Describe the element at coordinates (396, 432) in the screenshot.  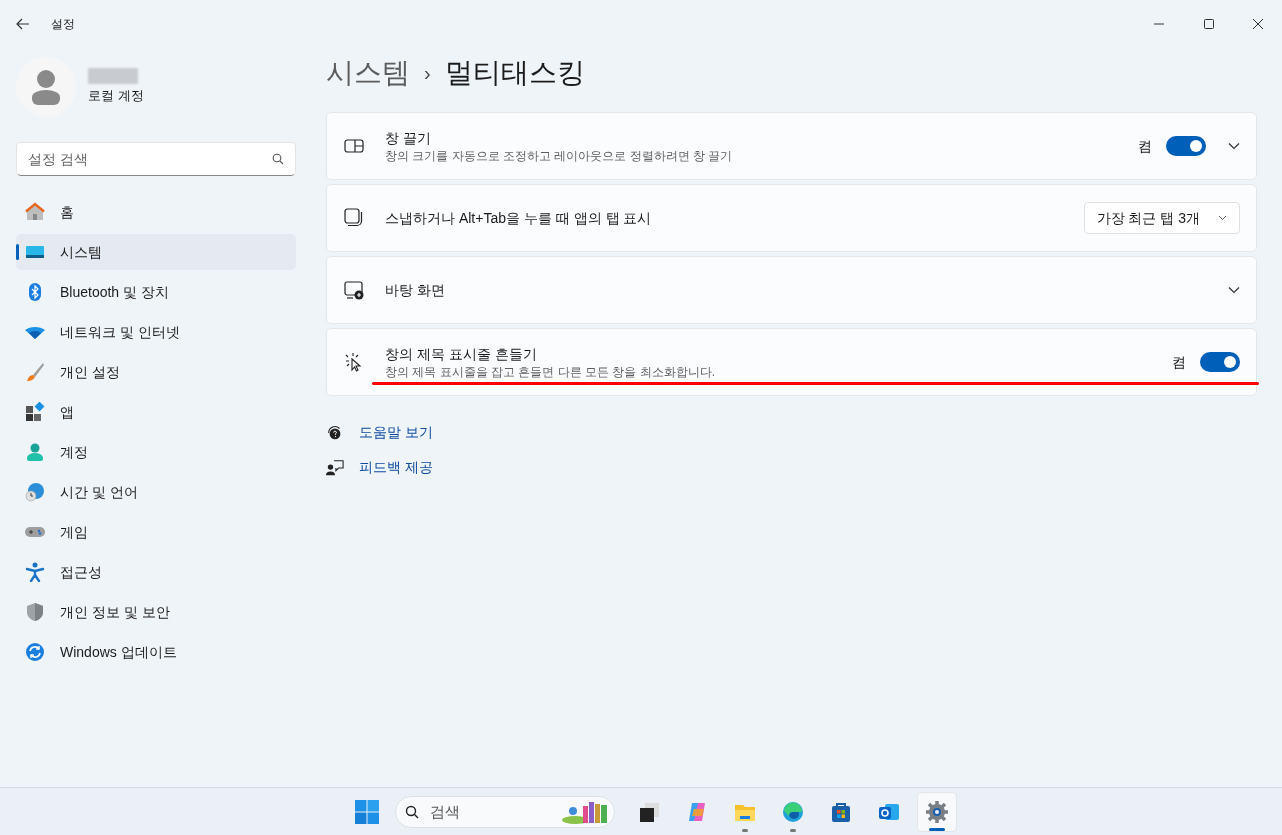
I see `help-link: 도움말 보기` at that location.